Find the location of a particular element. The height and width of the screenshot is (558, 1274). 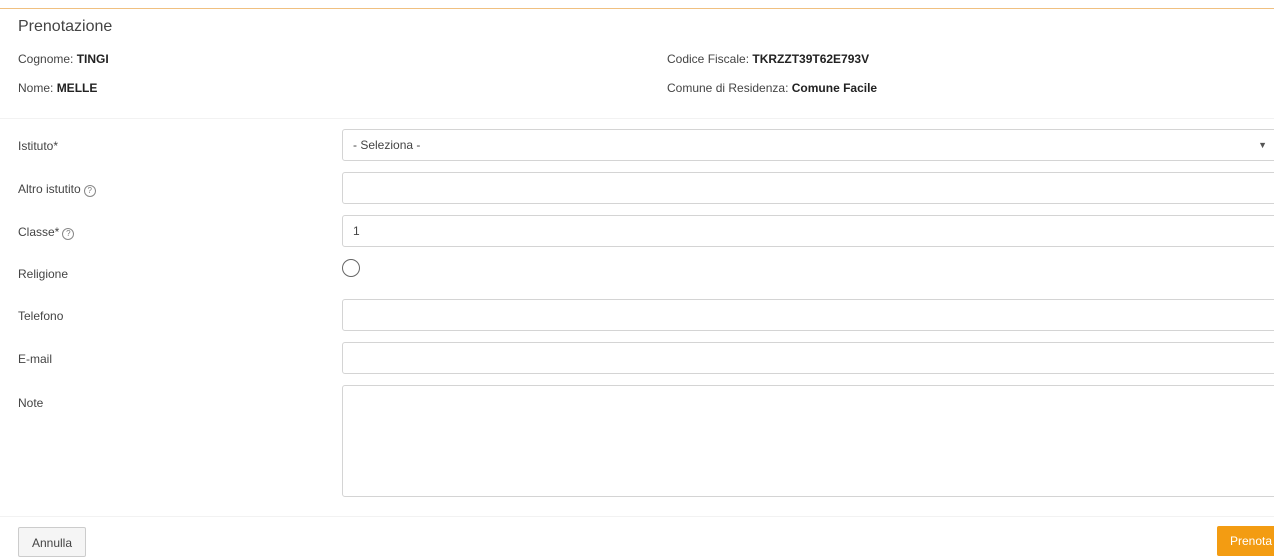

classe-value: 1 is located at coordinates (356, 231).